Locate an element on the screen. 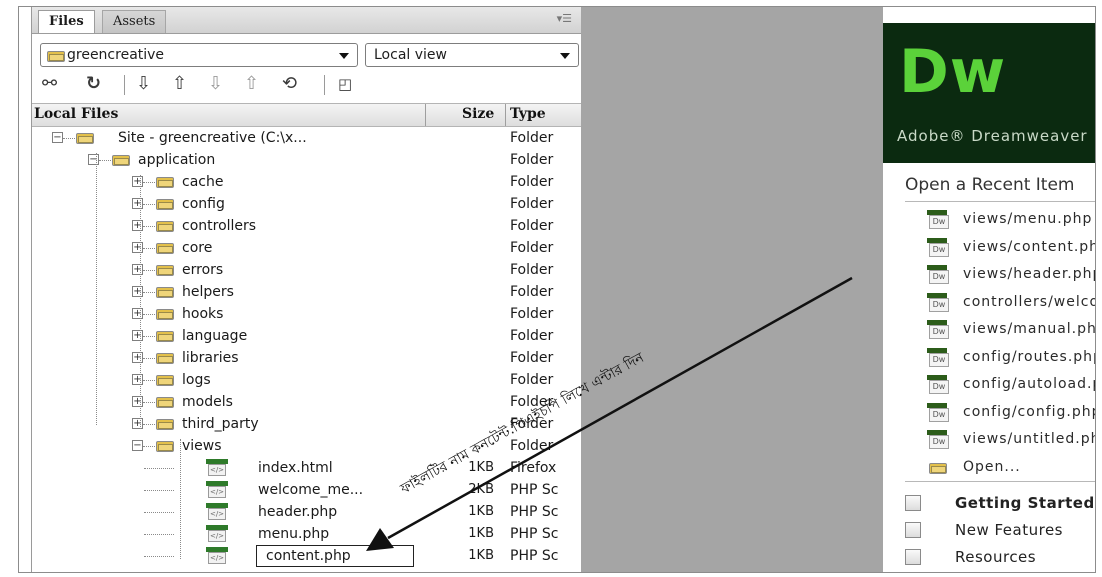  recent-item: Dw config/config.php is located at coordinates (1011, 413).